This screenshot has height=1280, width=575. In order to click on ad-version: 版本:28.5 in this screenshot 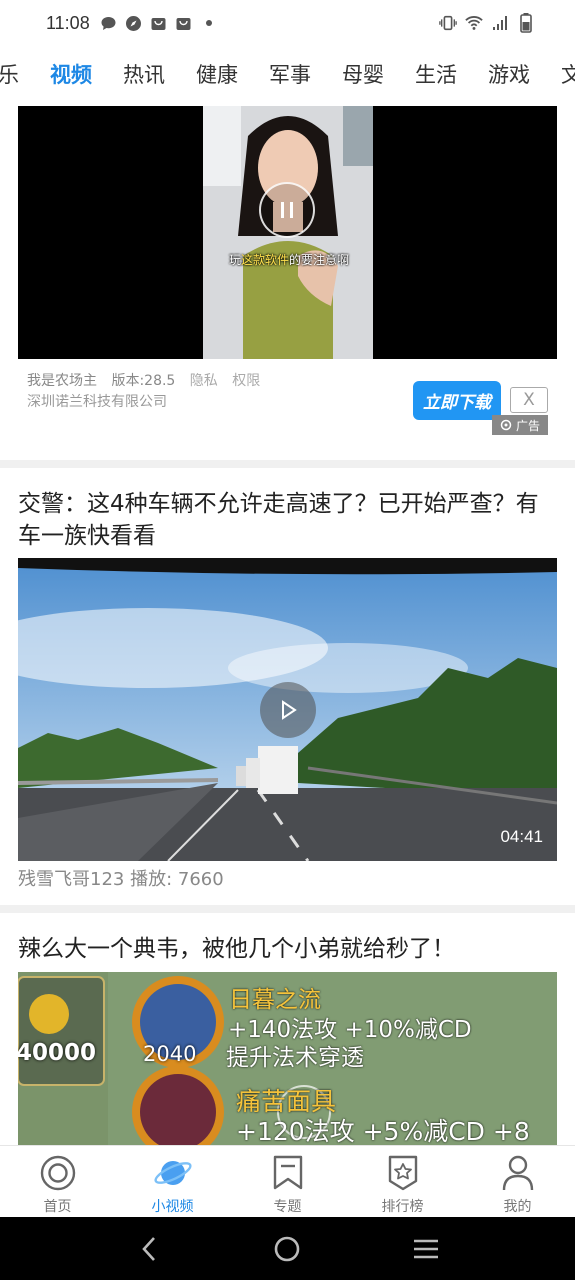, I will do `click(143, 381)`.